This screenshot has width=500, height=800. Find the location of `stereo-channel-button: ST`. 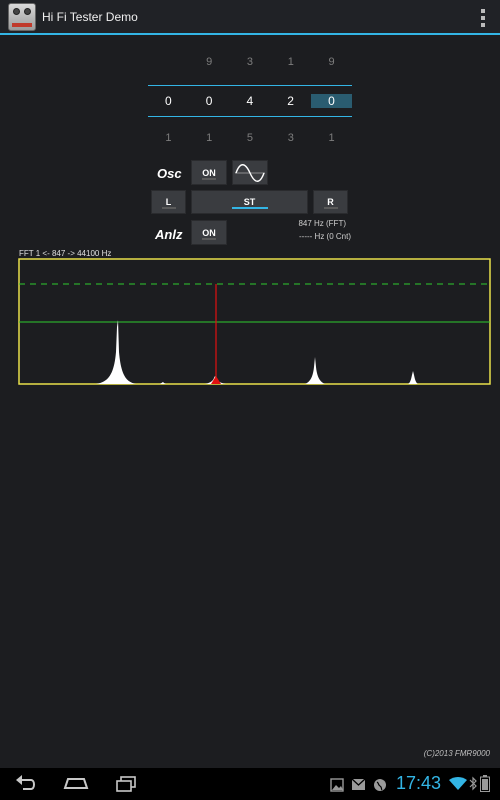

stereo-channel-button: ST is located at coordinates (249, 202).